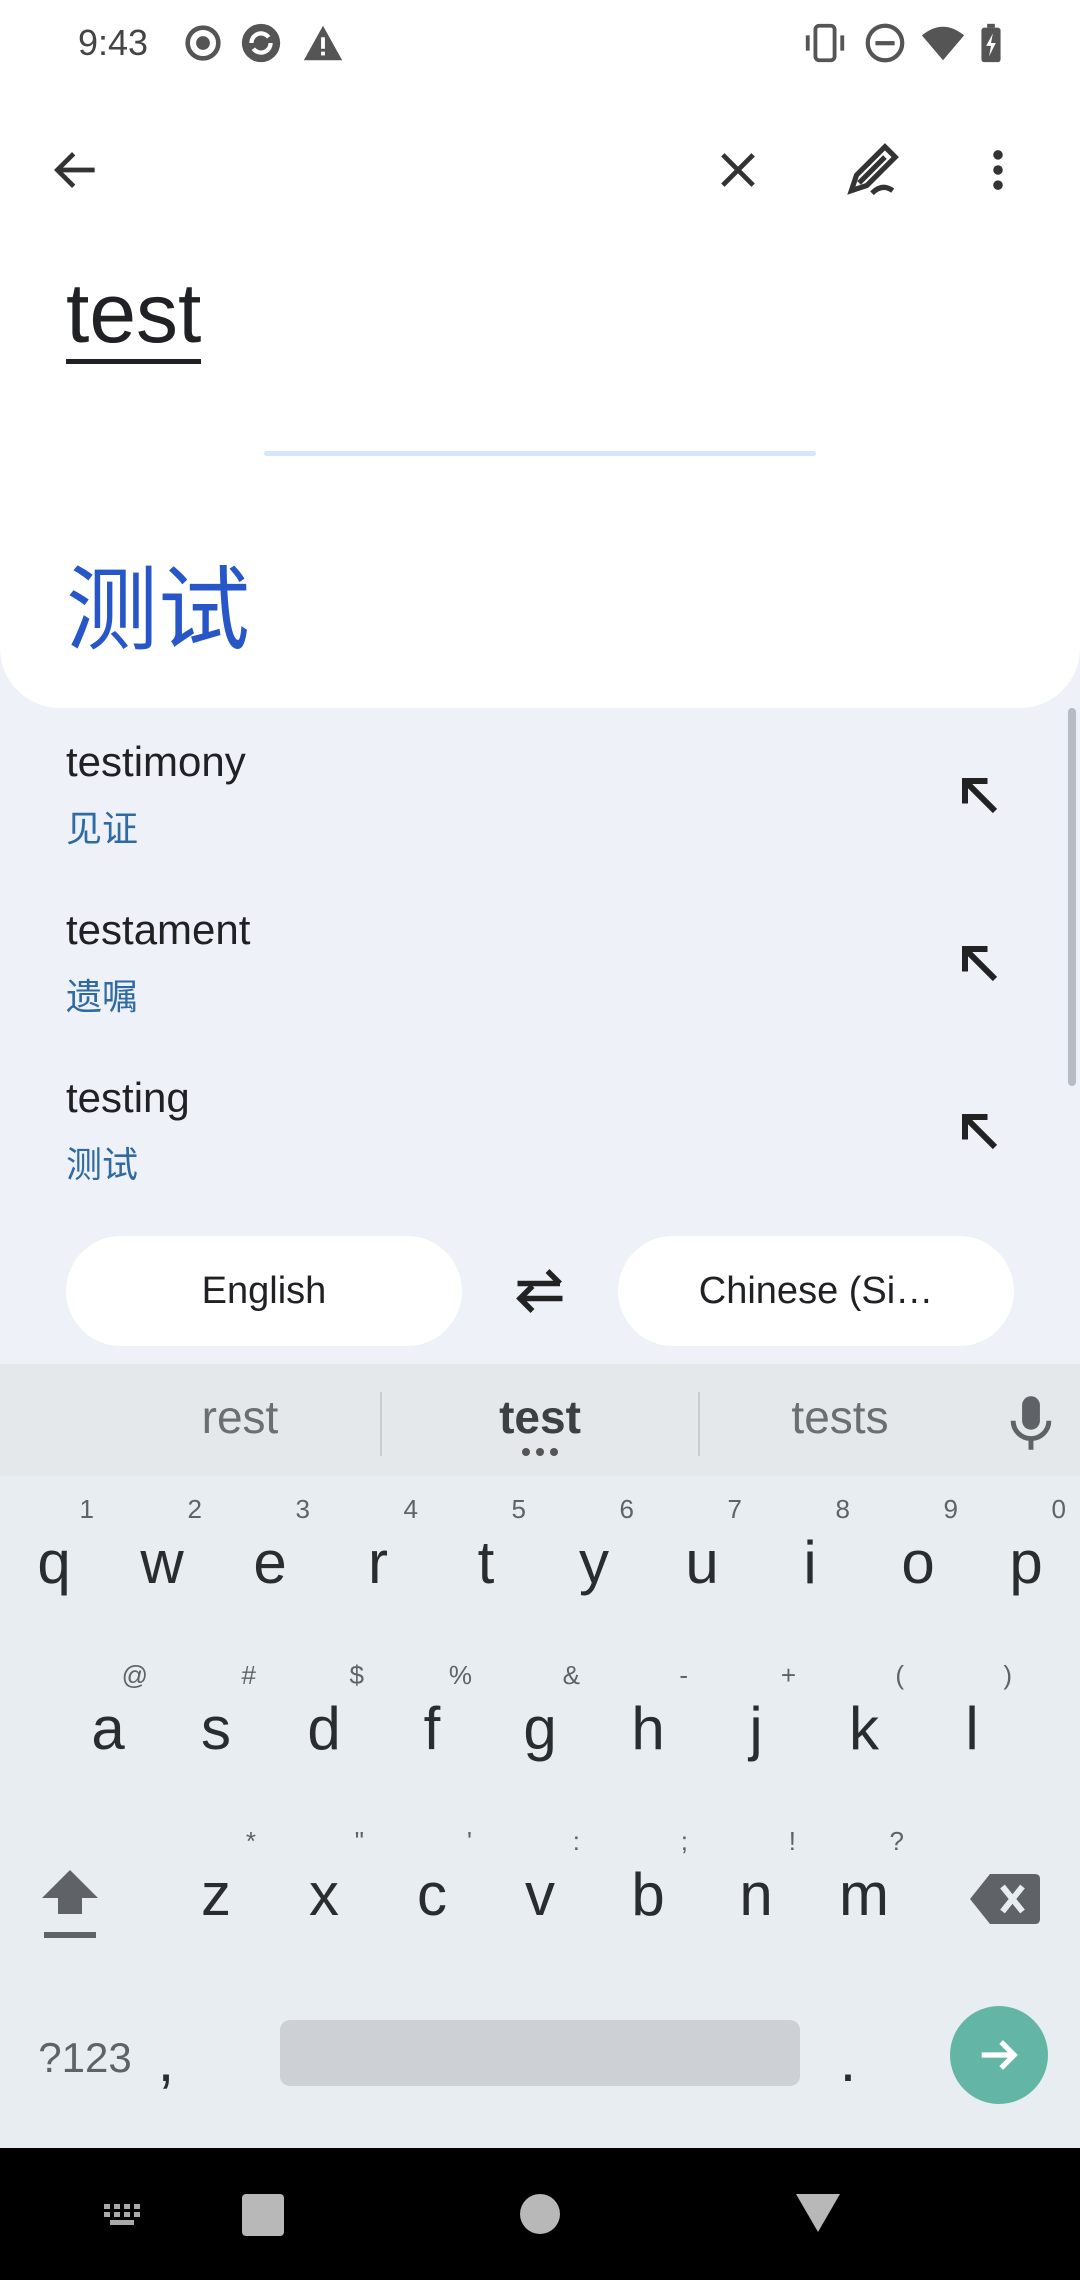 The height and width of the screenshot is (2280, 1080). I want to click on key-i: 8i, so click(810, 1552).